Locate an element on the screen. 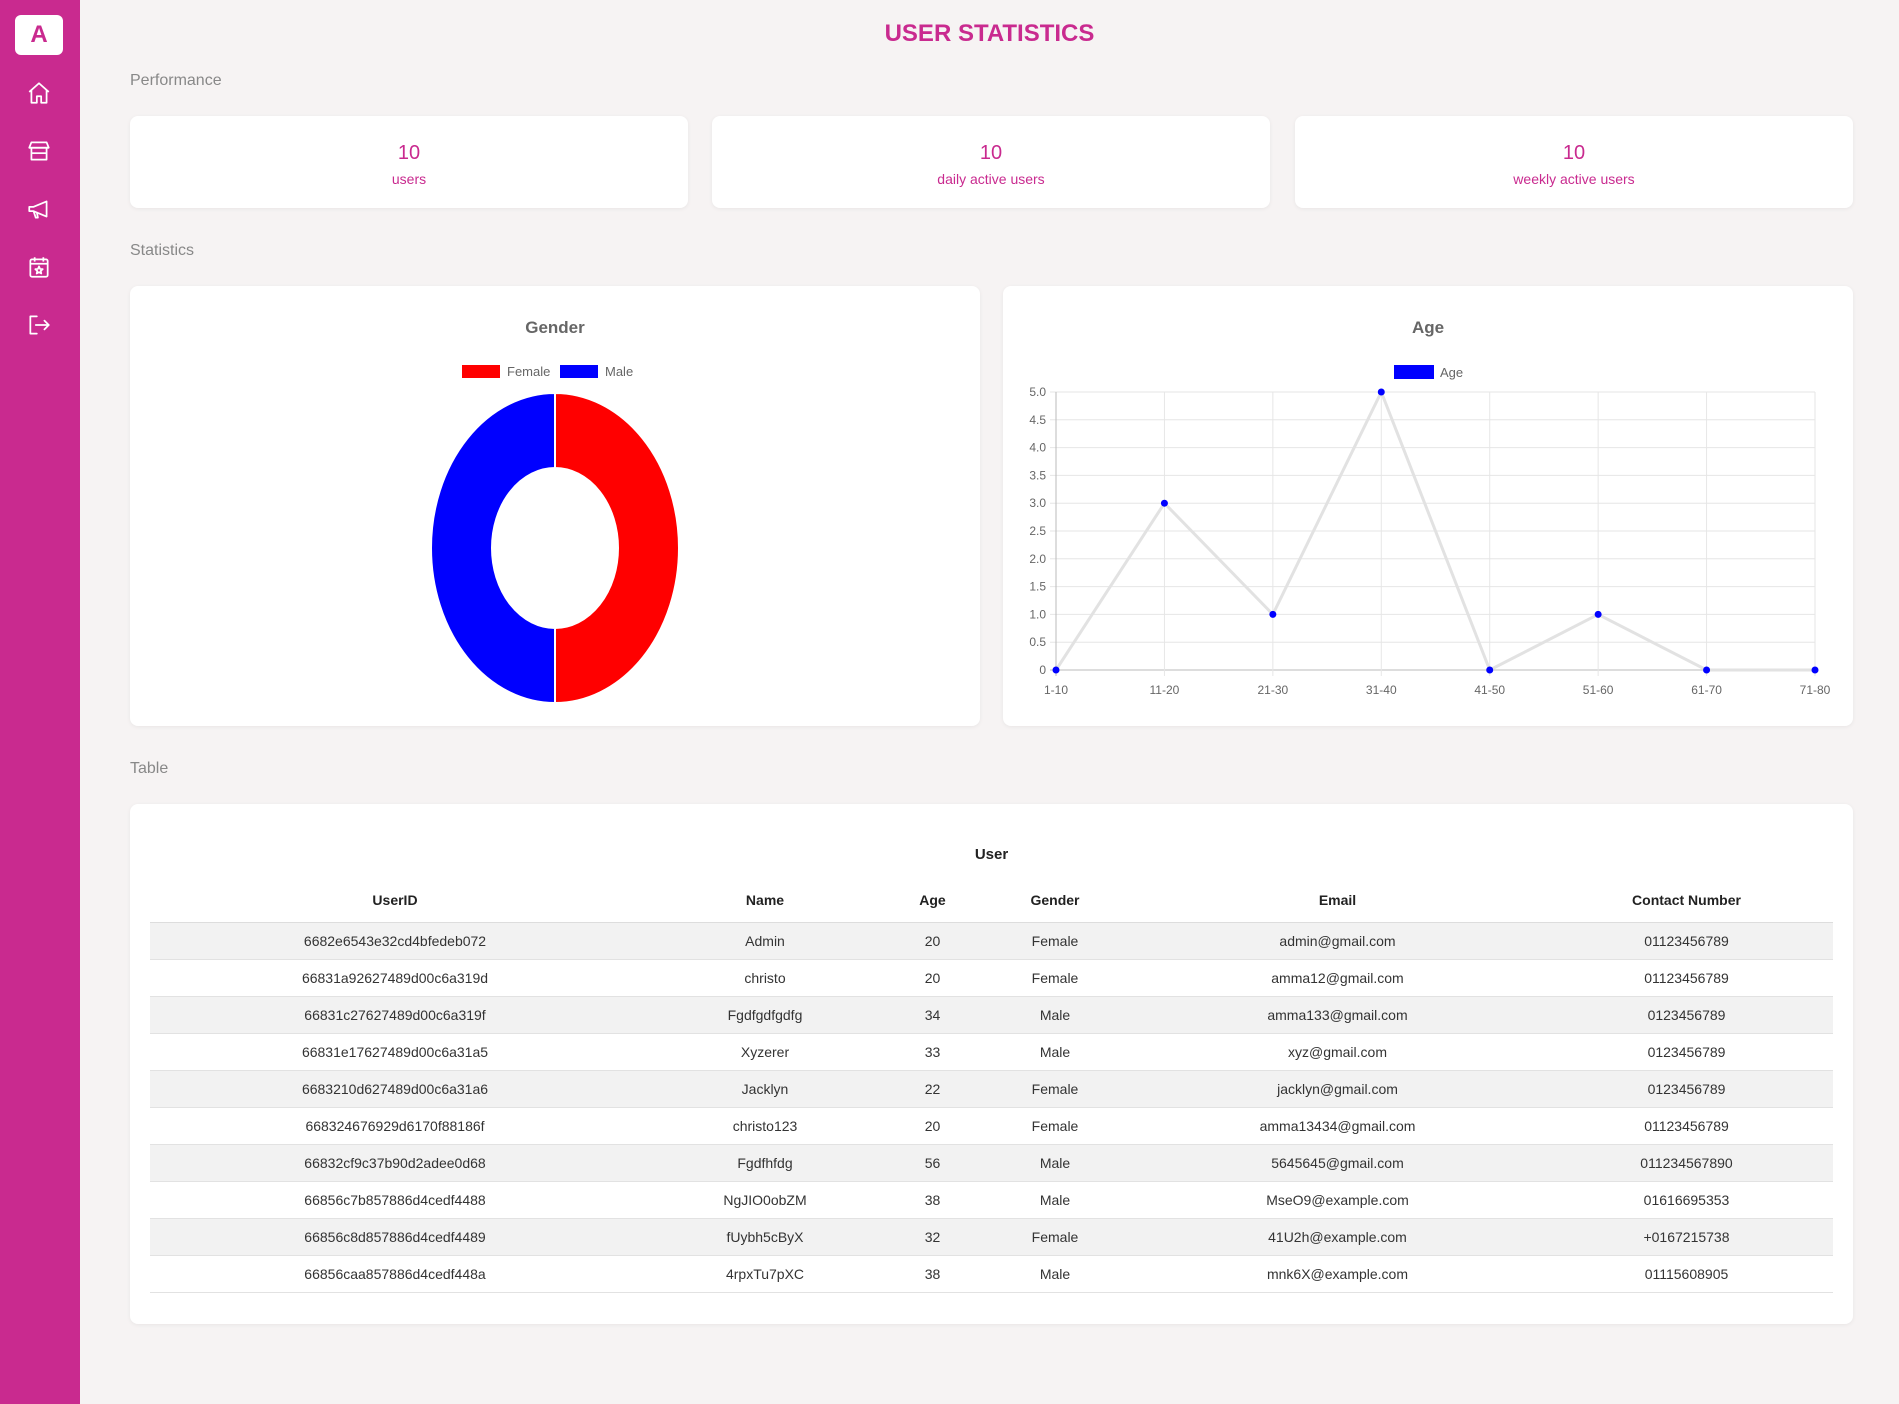  stat-label: users is located at coordinates (409, 179).